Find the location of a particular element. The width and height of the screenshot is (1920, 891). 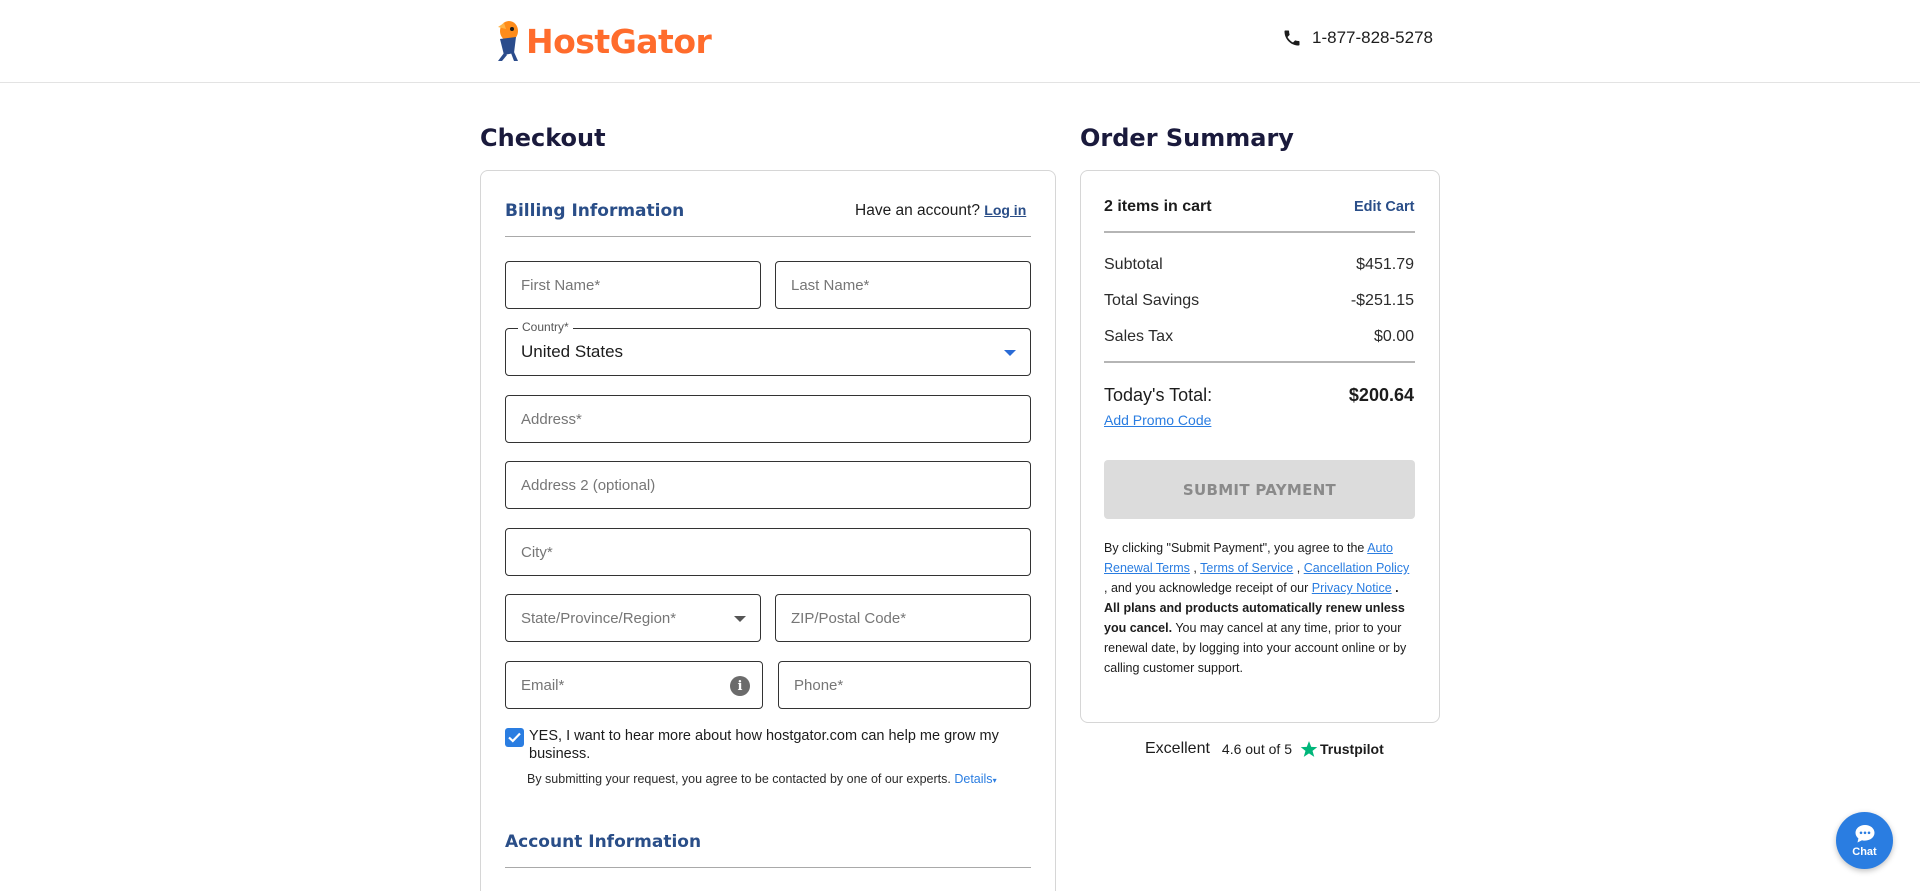

total-value: $200.64 is located at coordinates (1381, 395).